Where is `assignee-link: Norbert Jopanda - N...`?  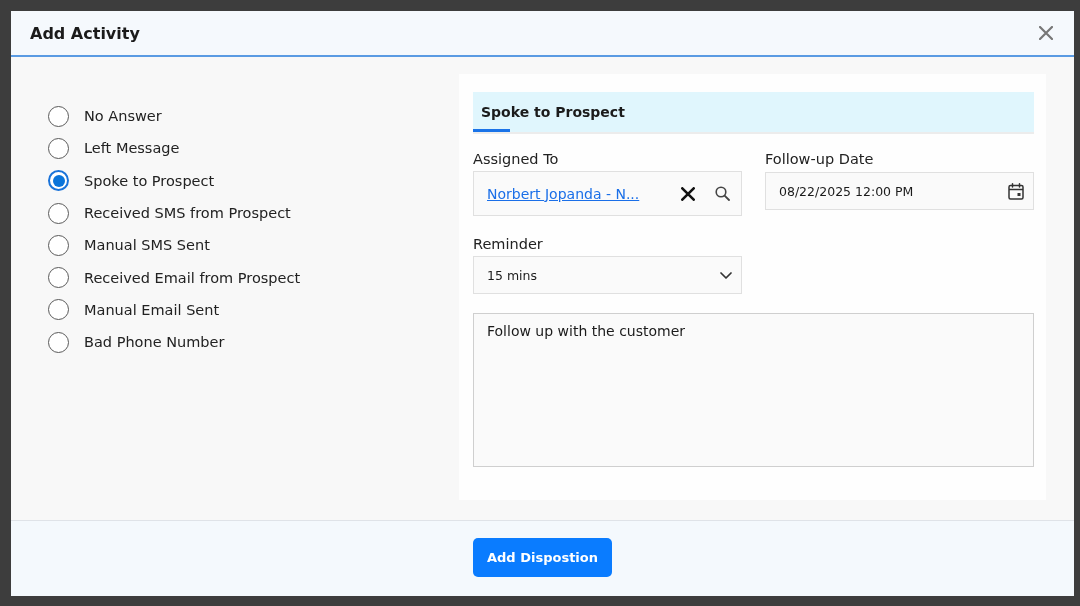 assignee-link: Norbert Jopanda - N... is located at coordinates (584, 193).